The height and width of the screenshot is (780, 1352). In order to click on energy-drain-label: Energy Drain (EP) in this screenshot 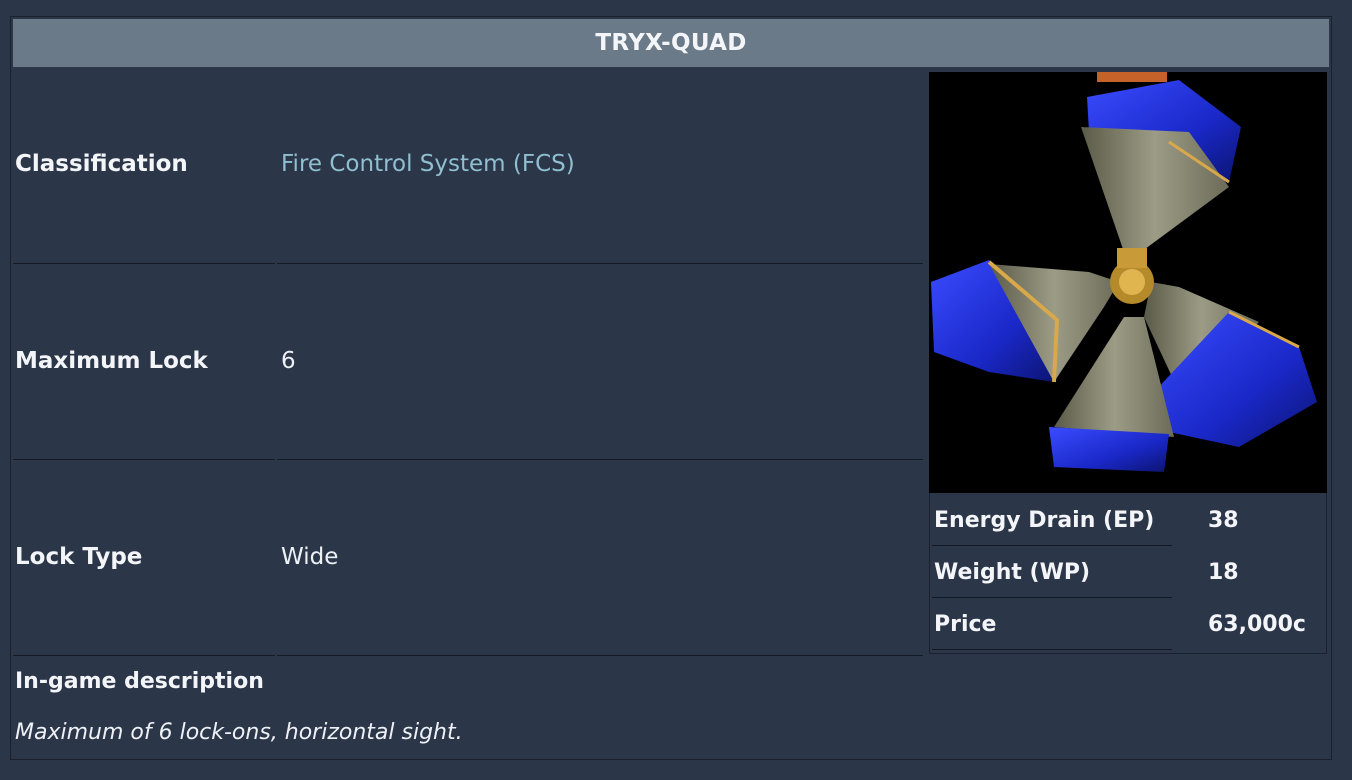, I will do `click(1044, 520)`.